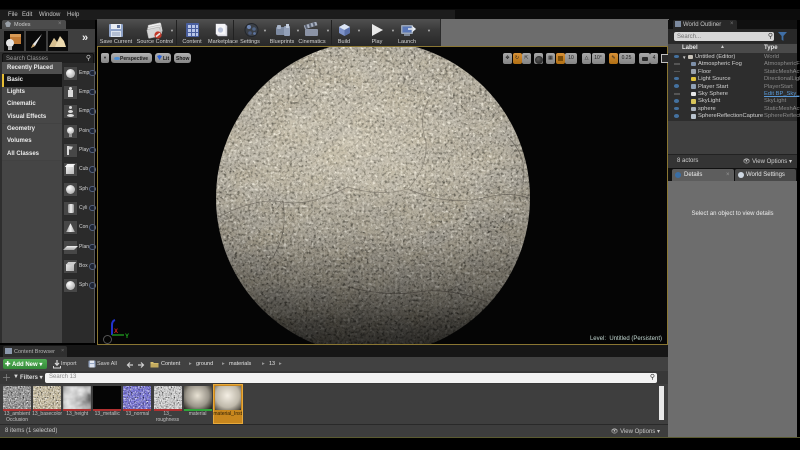 The width and height of the screenshot is (800, 450). What do you see at coordinates (127, 337) in the screenshot?
I see `svg-text: Y` at bounding box center [127, 337].